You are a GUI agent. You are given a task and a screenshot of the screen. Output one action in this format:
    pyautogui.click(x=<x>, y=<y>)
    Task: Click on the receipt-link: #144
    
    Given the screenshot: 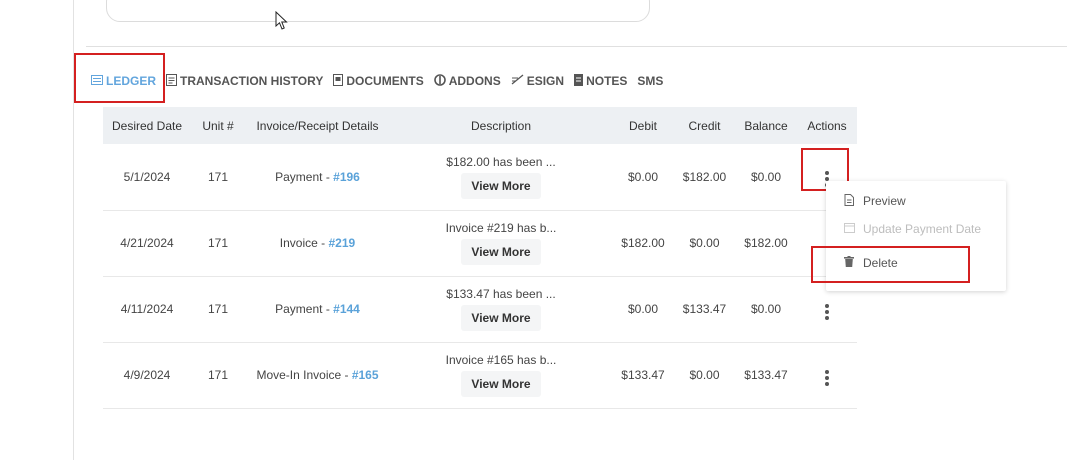 What is the action you would take?
    pyautogui.click(x=346, y=309)
    